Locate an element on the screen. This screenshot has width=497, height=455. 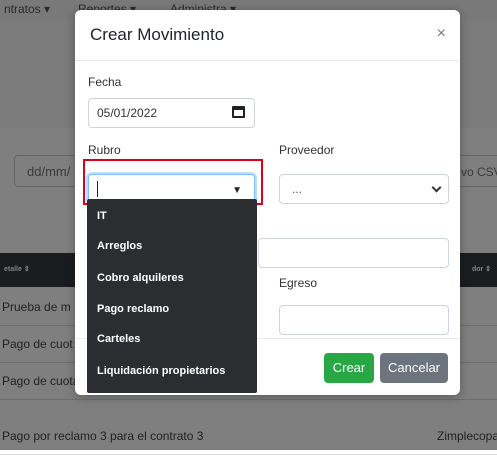
detalle-input is located at coordinates (353, 253).